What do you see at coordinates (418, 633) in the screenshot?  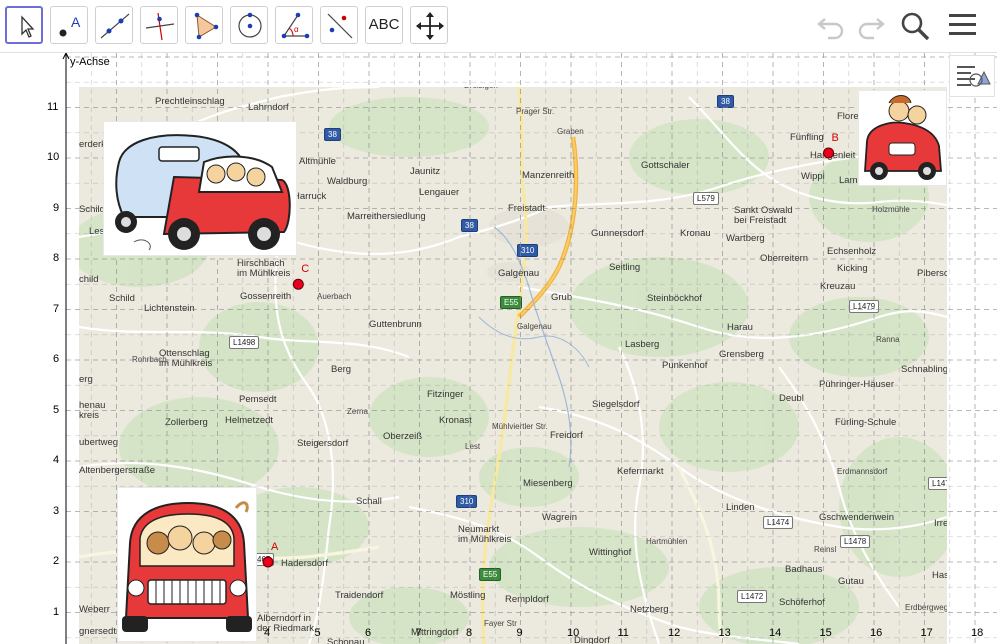 I see `x-tick-label: 7` at bounding box center [418, 633].